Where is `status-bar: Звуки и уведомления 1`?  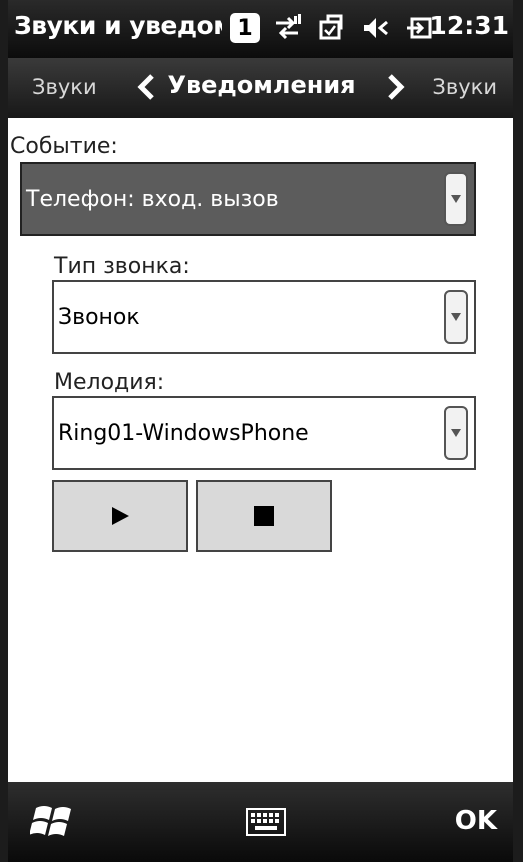 status-bar: Звуки и уведомления 1 is located at coordinates (261, 29).